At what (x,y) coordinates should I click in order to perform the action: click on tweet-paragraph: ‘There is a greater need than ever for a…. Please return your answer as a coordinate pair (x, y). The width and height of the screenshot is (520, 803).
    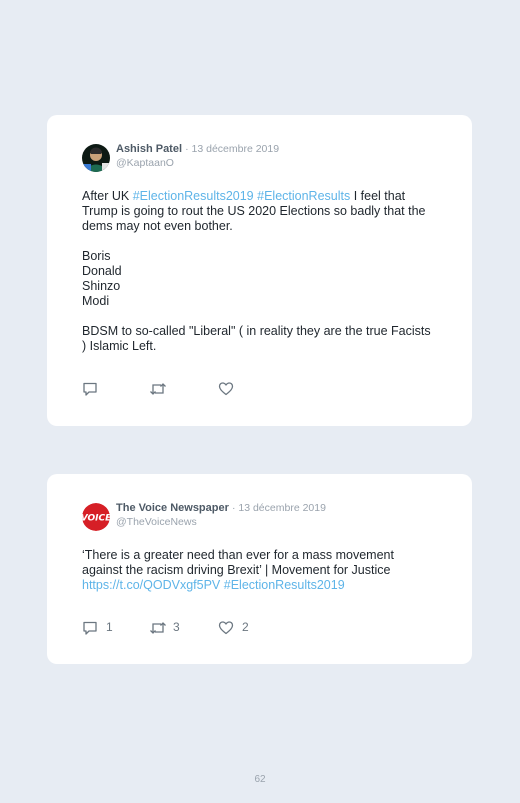
    Looking at the image, I should click on (259, 570).